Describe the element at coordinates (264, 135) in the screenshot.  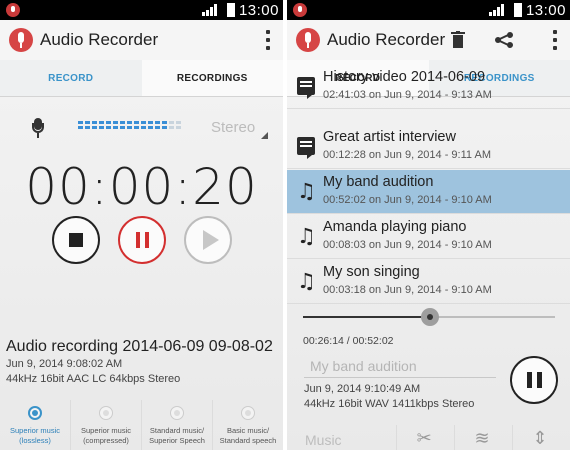
I see `dropdown-arrow-icon` at that location.